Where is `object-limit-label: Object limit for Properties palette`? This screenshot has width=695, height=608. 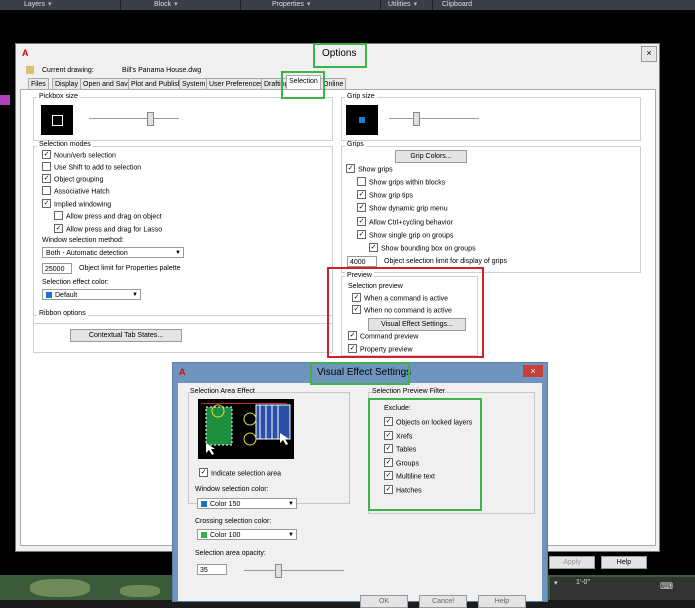
object-limit-label: Object limit for Properties palette is located at coordinates (130, 268).